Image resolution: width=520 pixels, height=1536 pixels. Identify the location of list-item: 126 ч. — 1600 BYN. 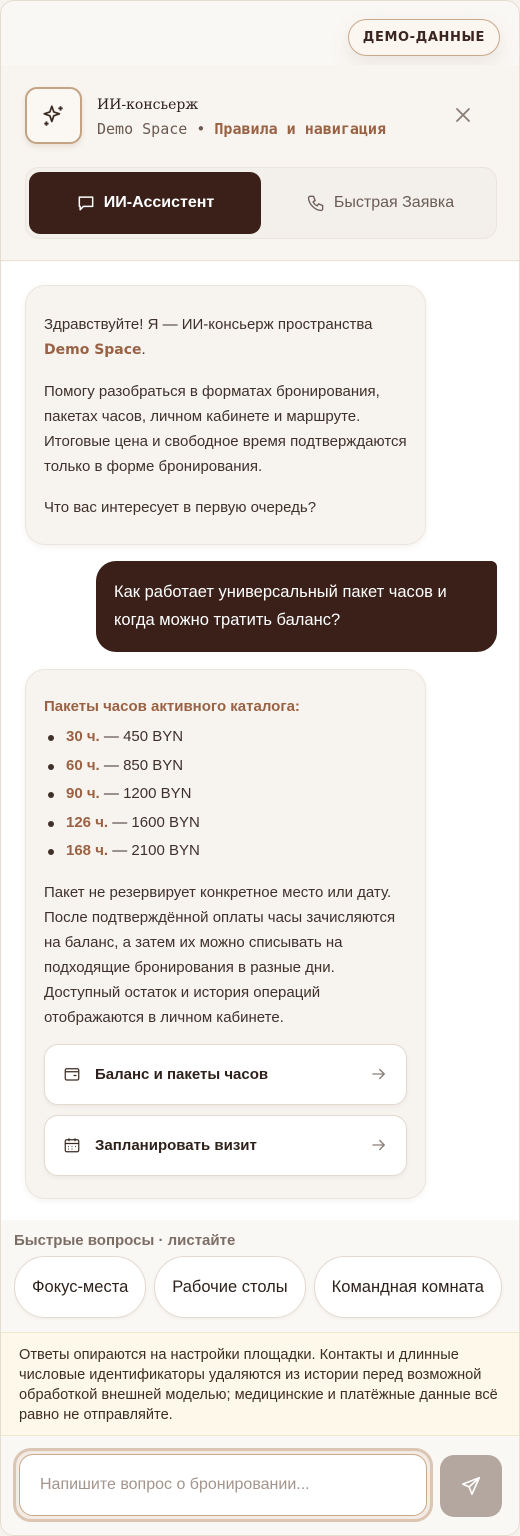
(225, 823).